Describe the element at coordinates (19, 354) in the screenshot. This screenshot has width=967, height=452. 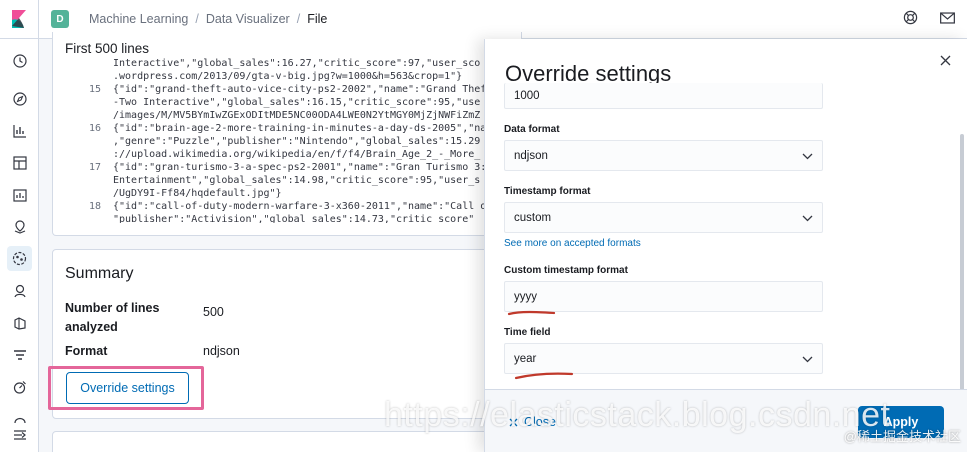
I see `apm-icon` at that location.